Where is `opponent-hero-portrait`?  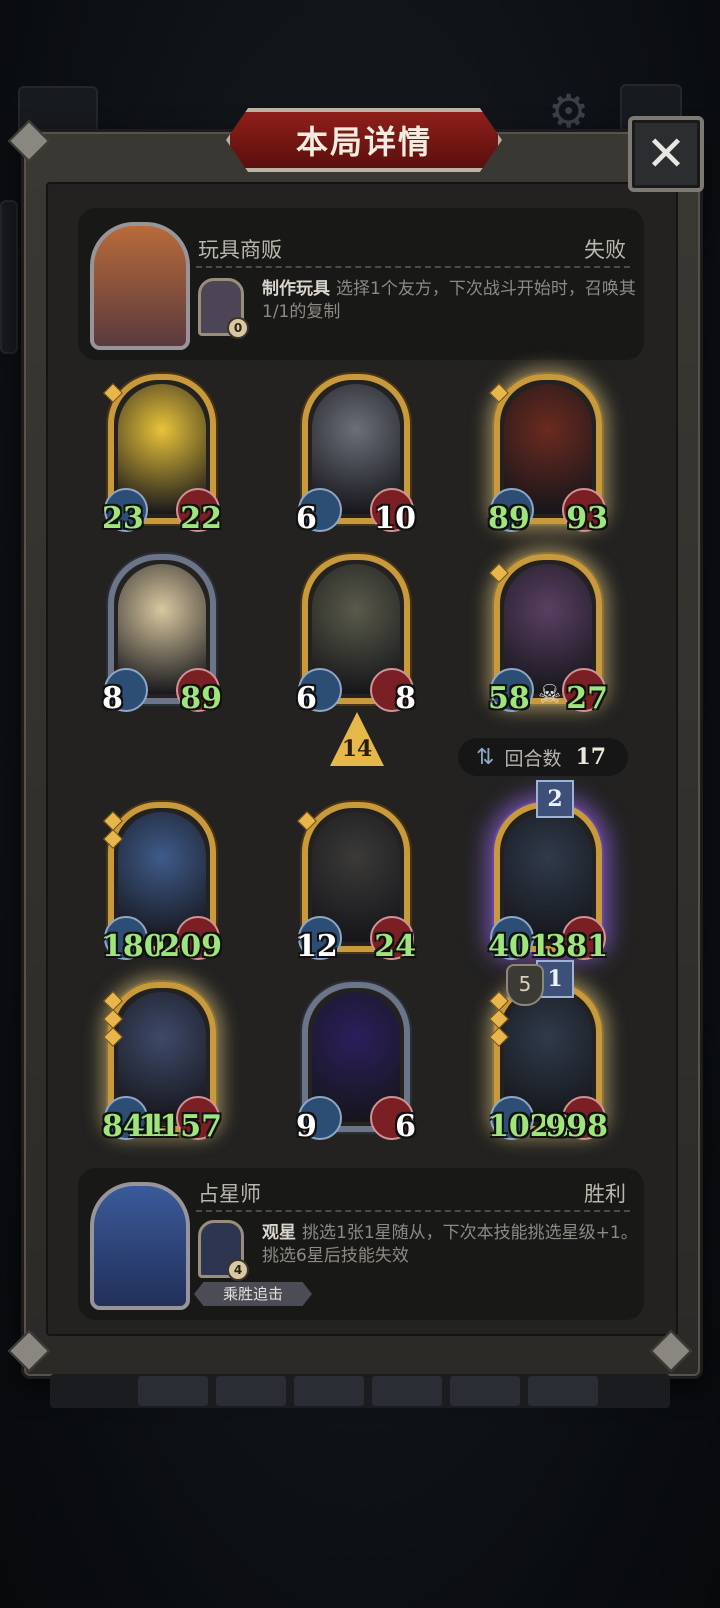 opponent-hero-portrait is located at coordinates (140, 286).